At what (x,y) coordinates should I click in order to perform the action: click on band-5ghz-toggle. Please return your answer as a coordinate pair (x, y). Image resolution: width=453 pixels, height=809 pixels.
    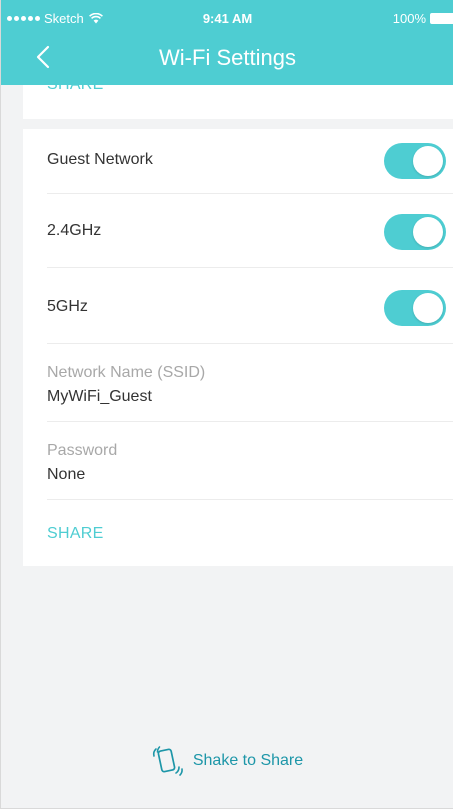
    Looking at the image, I should click on (415, 308).